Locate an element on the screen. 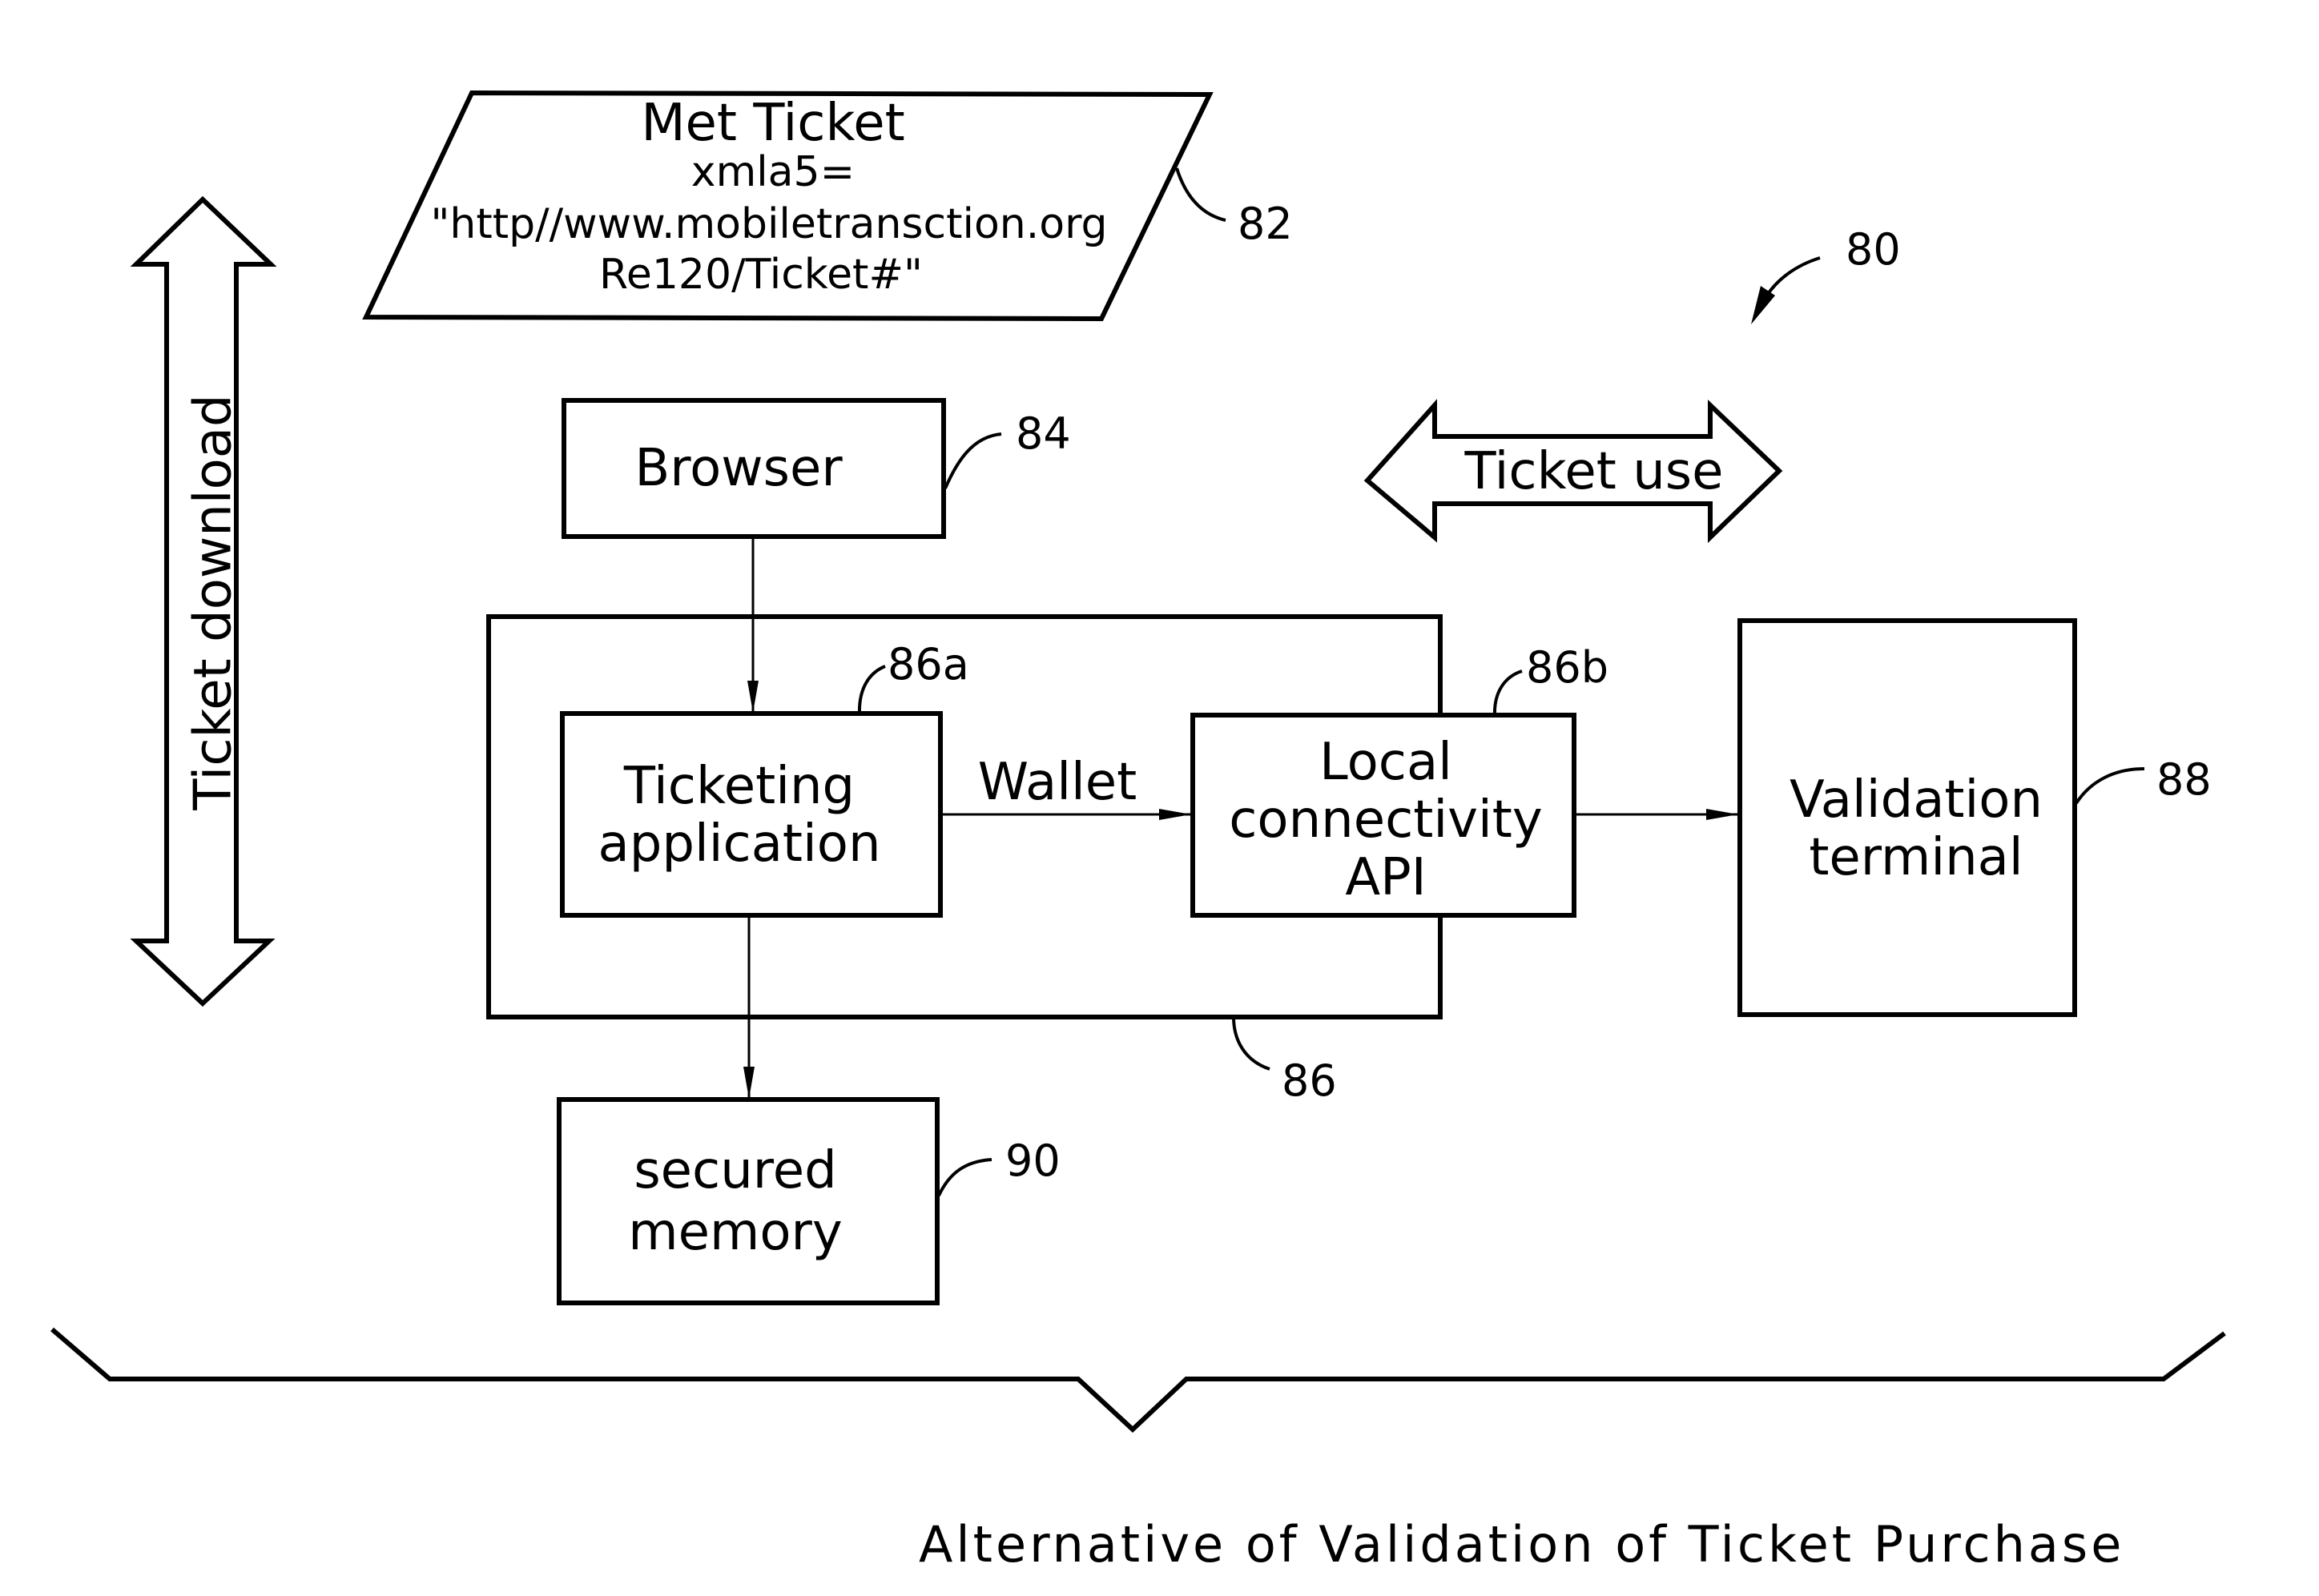  ref-86a: 86a is located at coordinates (928, 664).